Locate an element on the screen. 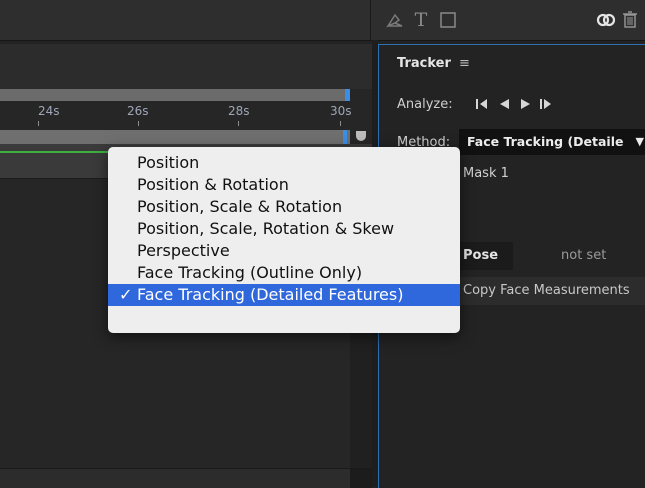  work-area-end-marker is located at coordinates (347, 95).